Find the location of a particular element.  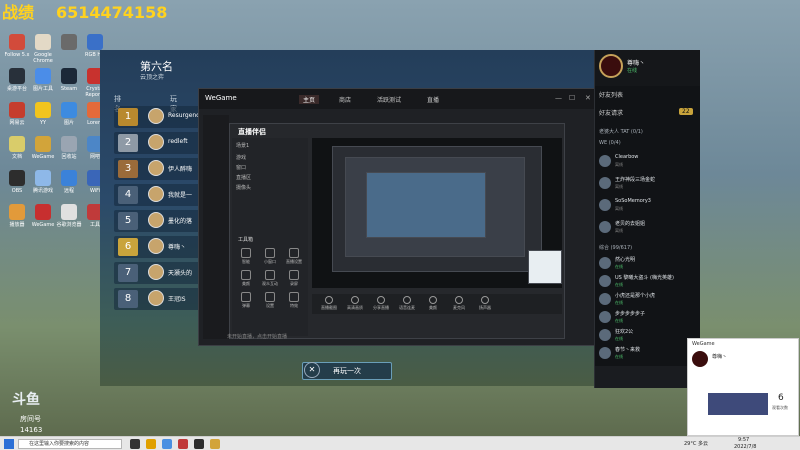

browser-icon is located at coordinates (167, 444).